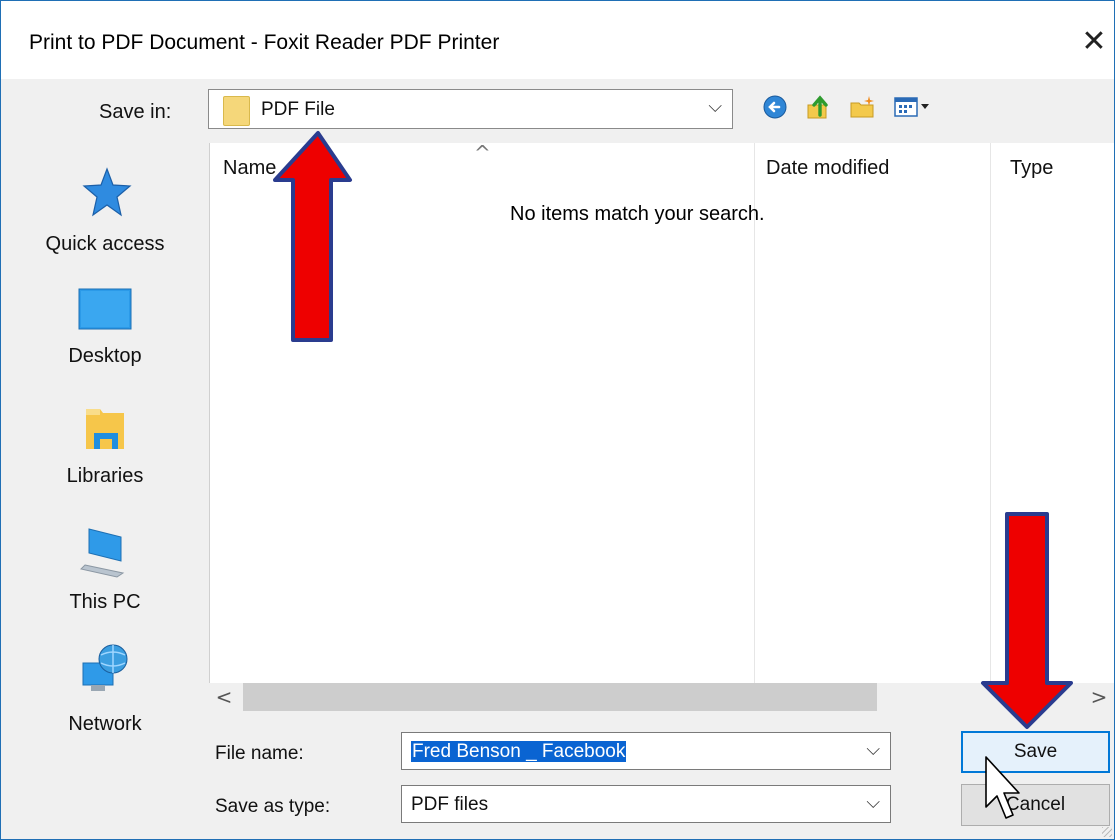  Describe the element at coordinates (637, 214) in the screenshot. I see `empty-list-message: No items match your search.` at that location.